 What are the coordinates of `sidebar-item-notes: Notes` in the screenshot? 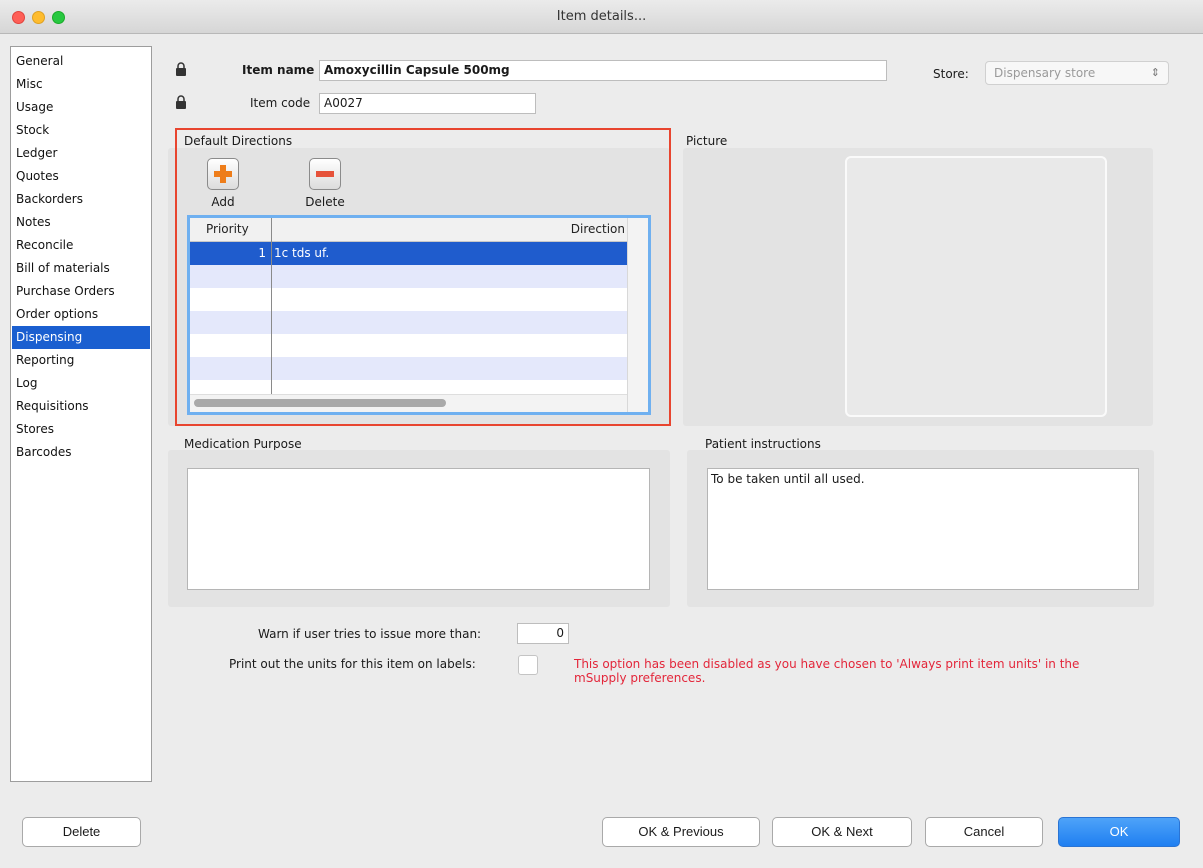 It's located at (81, 222).